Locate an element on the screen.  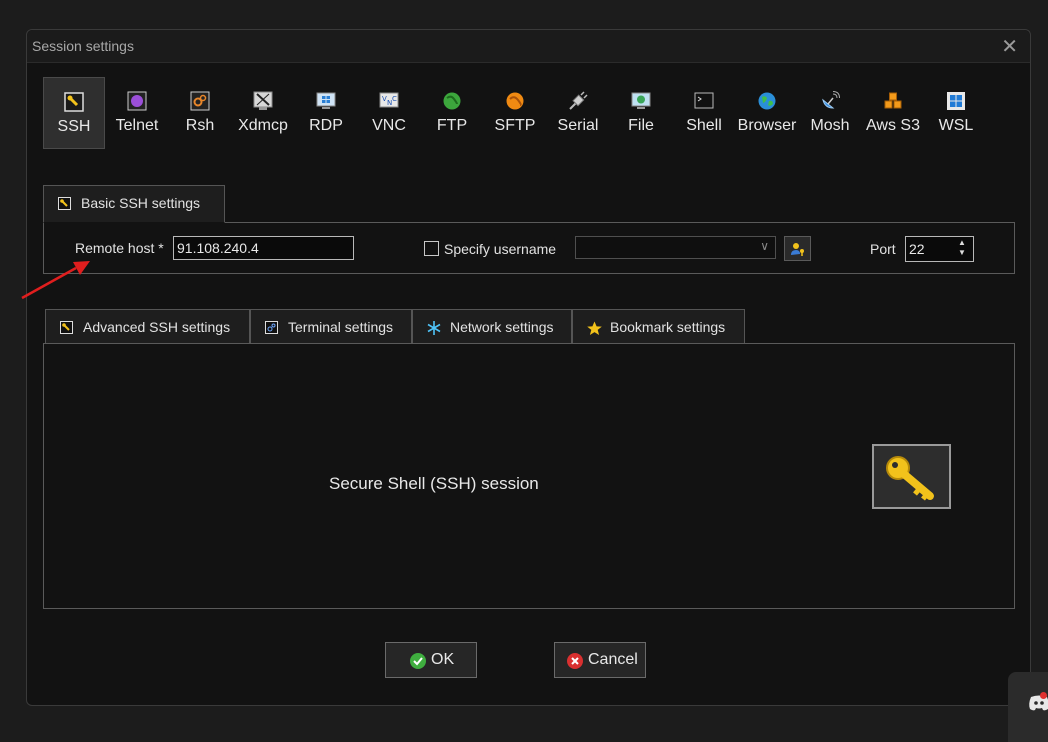
spin-down-icon: ▼ is located at coordinates (962, 253).